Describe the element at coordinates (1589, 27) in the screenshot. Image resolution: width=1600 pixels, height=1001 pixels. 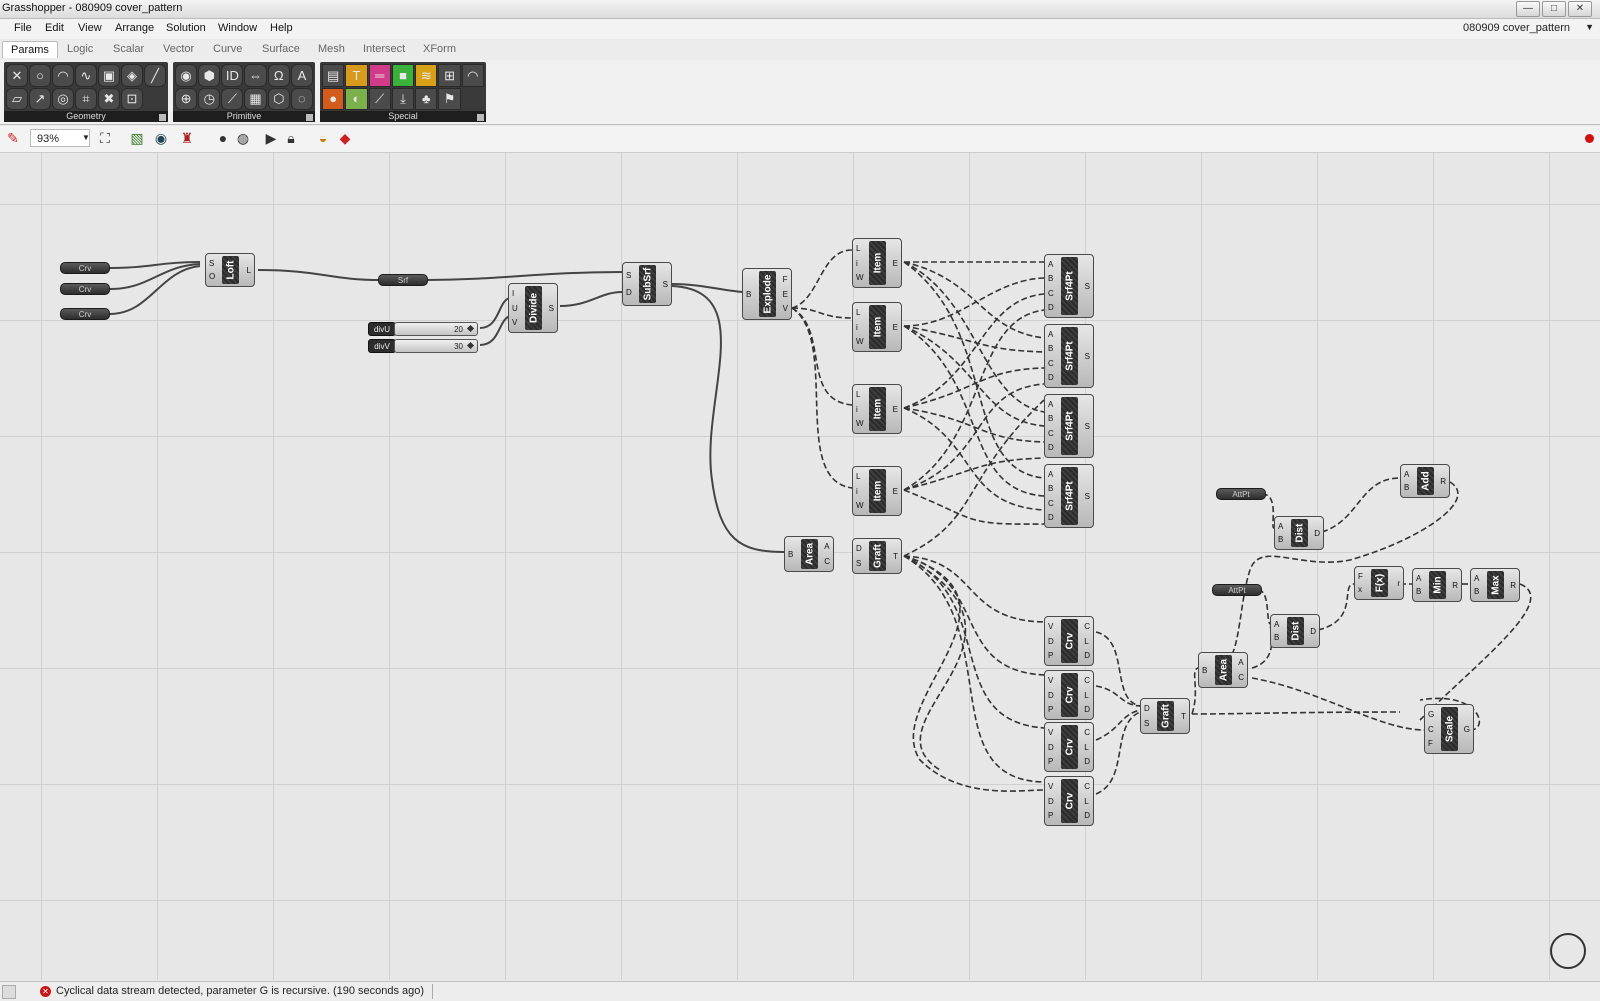
I see `chevron-down-icon: ▼` at that location.